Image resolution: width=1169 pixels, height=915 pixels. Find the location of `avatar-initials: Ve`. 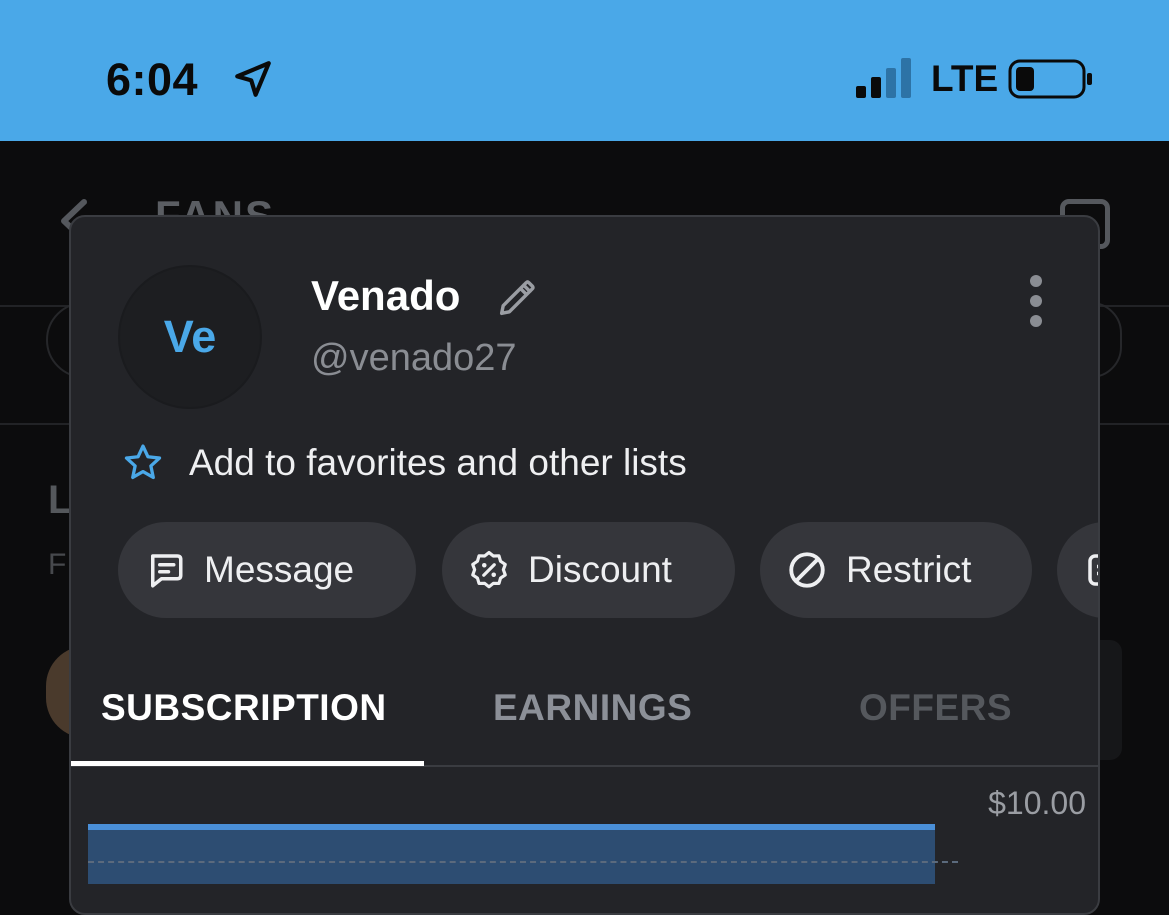

avatar-initials: Ve is located at coordinates (190, 336).